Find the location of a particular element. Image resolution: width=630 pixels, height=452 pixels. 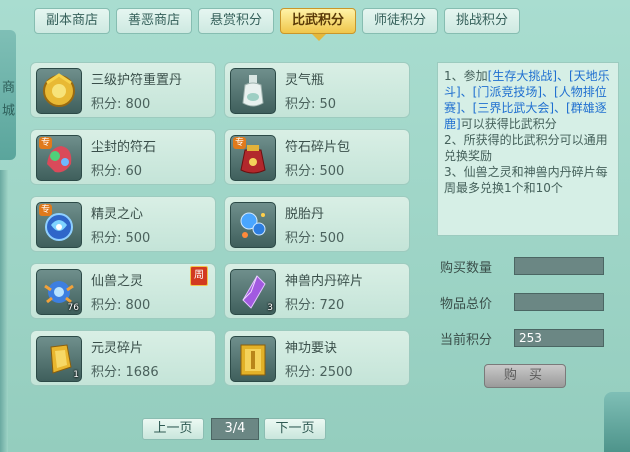

beast-core-fragment-icon: 3 is located at coordinates (253, 292).